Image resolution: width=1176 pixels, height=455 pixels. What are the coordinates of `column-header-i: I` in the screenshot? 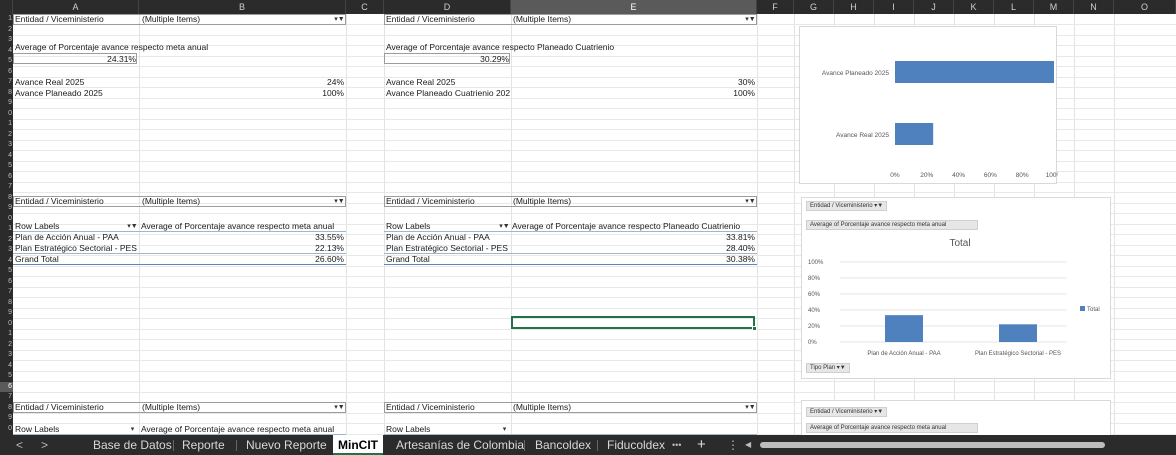 It's located at (894, 7).